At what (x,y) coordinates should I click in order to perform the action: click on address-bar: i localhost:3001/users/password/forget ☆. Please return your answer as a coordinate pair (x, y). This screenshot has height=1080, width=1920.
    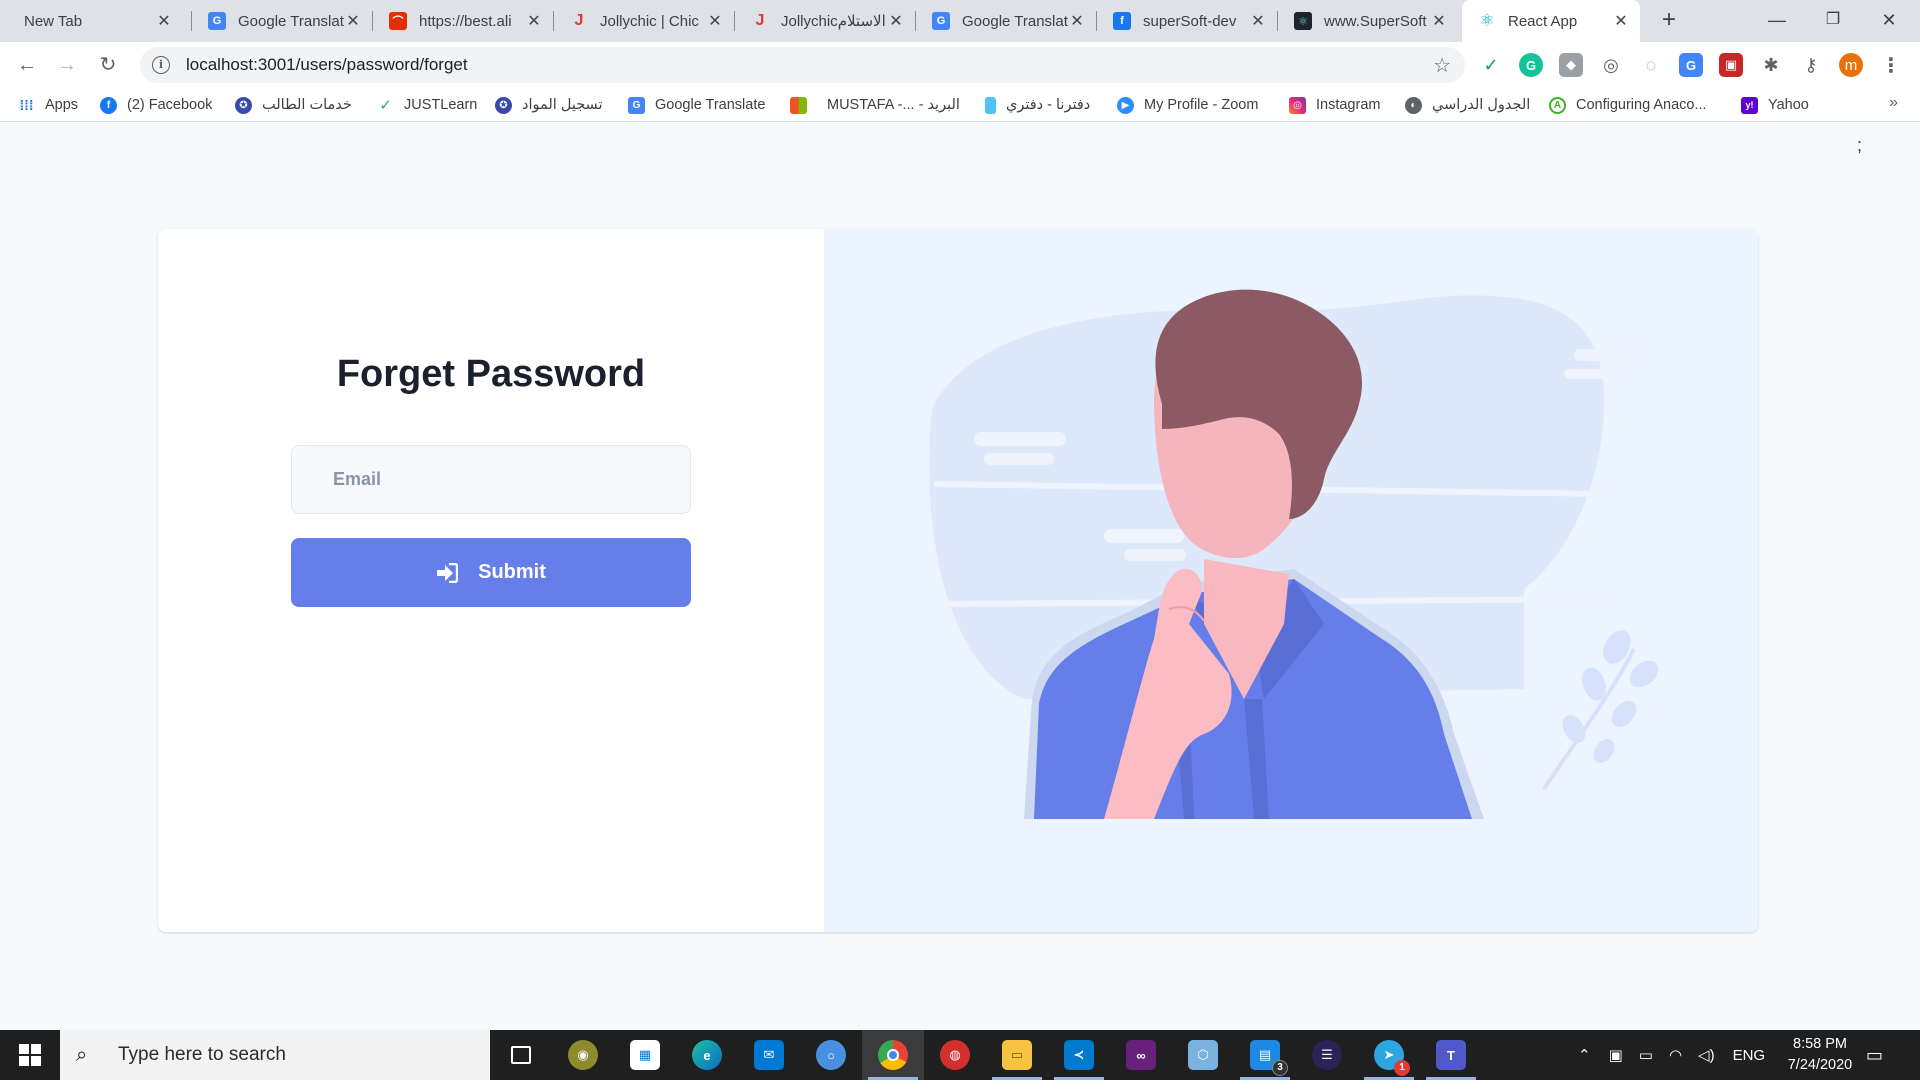
    Looking at the image, I should click on (802, 65).